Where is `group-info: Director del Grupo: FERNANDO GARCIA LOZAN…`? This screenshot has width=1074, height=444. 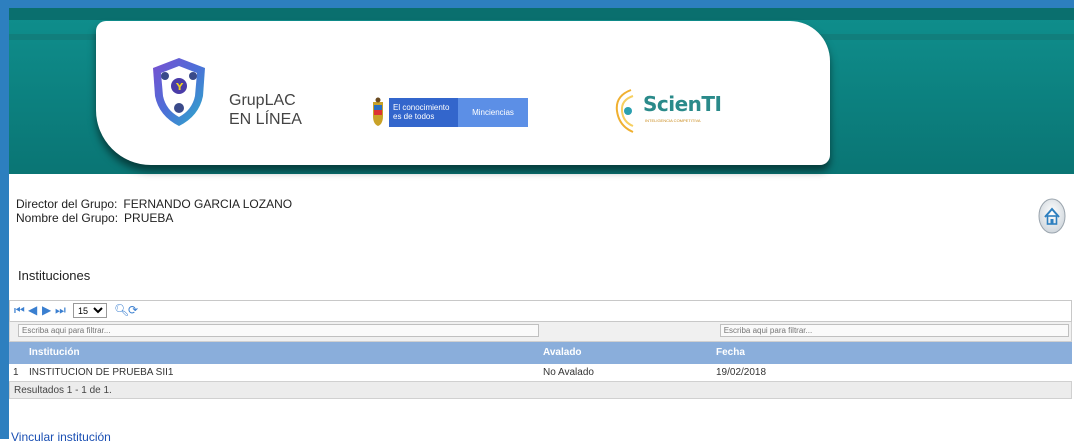
group-info: Director del Grupo: FERNANDO GARCIA LOZAN… is located at coordinates (154, 211).